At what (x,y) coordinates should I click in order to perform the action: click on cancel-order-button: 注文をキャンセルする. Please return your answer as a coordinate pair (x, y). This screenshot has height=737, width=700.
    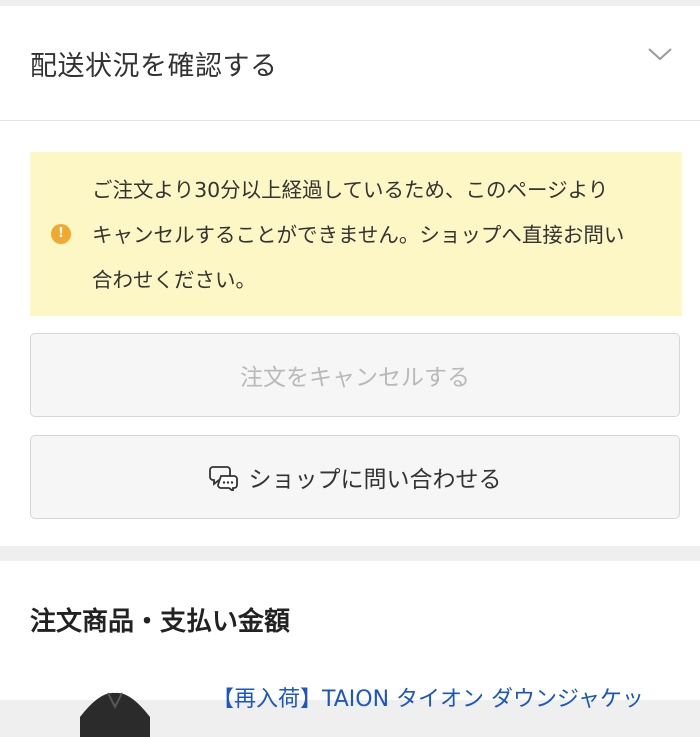
    Looking at the image, I should click on (355, 375).